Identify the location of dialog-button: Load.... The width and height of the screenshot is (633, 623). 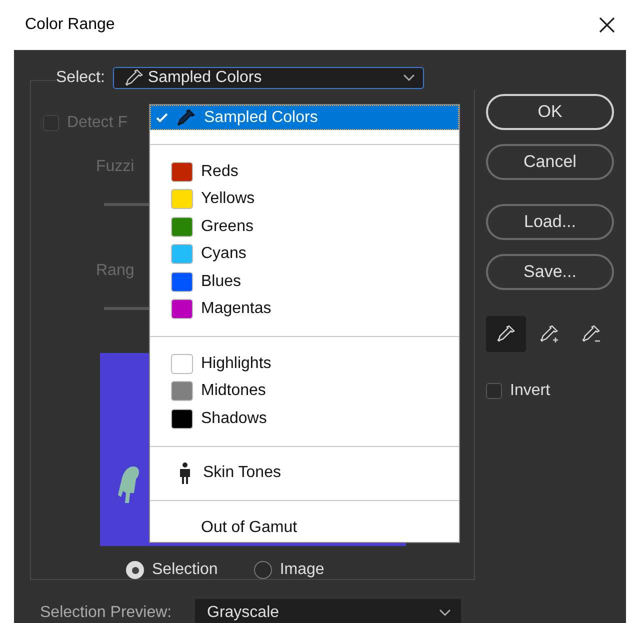
(550, 222).